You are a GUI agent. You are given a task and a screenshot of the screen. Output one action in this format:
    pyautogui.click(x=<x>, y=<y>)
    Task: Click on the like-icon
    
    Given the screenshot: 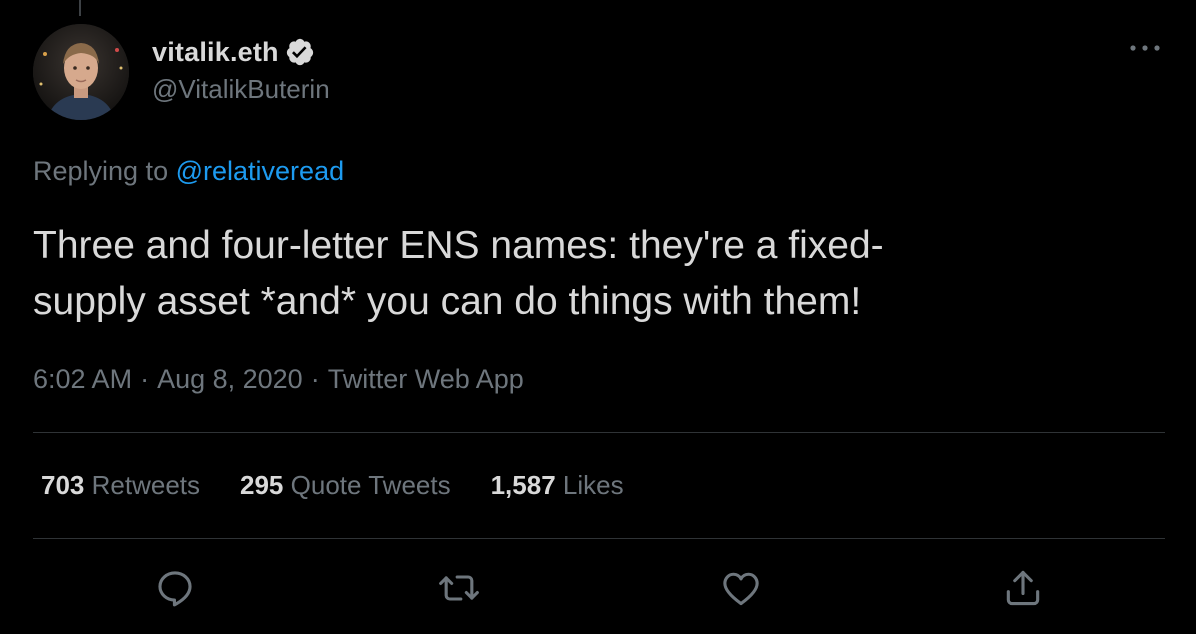 What is the action you would take?
    pyautogui.click(x=741, y=588)
    